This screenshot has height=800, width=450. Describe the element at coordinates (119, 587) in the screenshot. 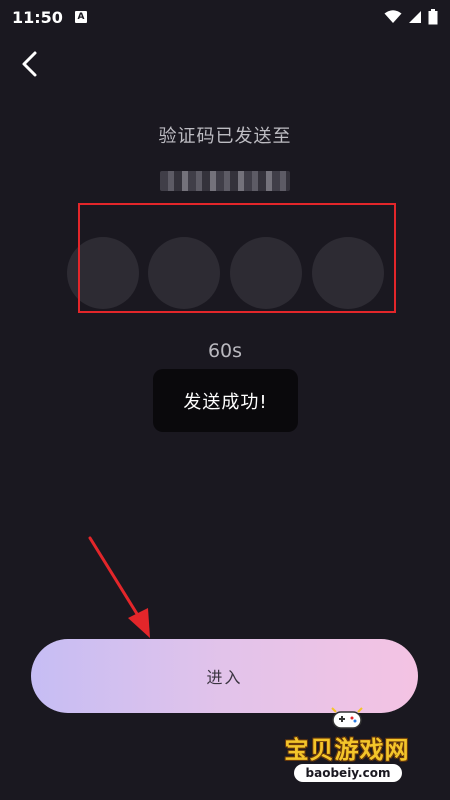

I see `annotation-arrow-icon` at that location.